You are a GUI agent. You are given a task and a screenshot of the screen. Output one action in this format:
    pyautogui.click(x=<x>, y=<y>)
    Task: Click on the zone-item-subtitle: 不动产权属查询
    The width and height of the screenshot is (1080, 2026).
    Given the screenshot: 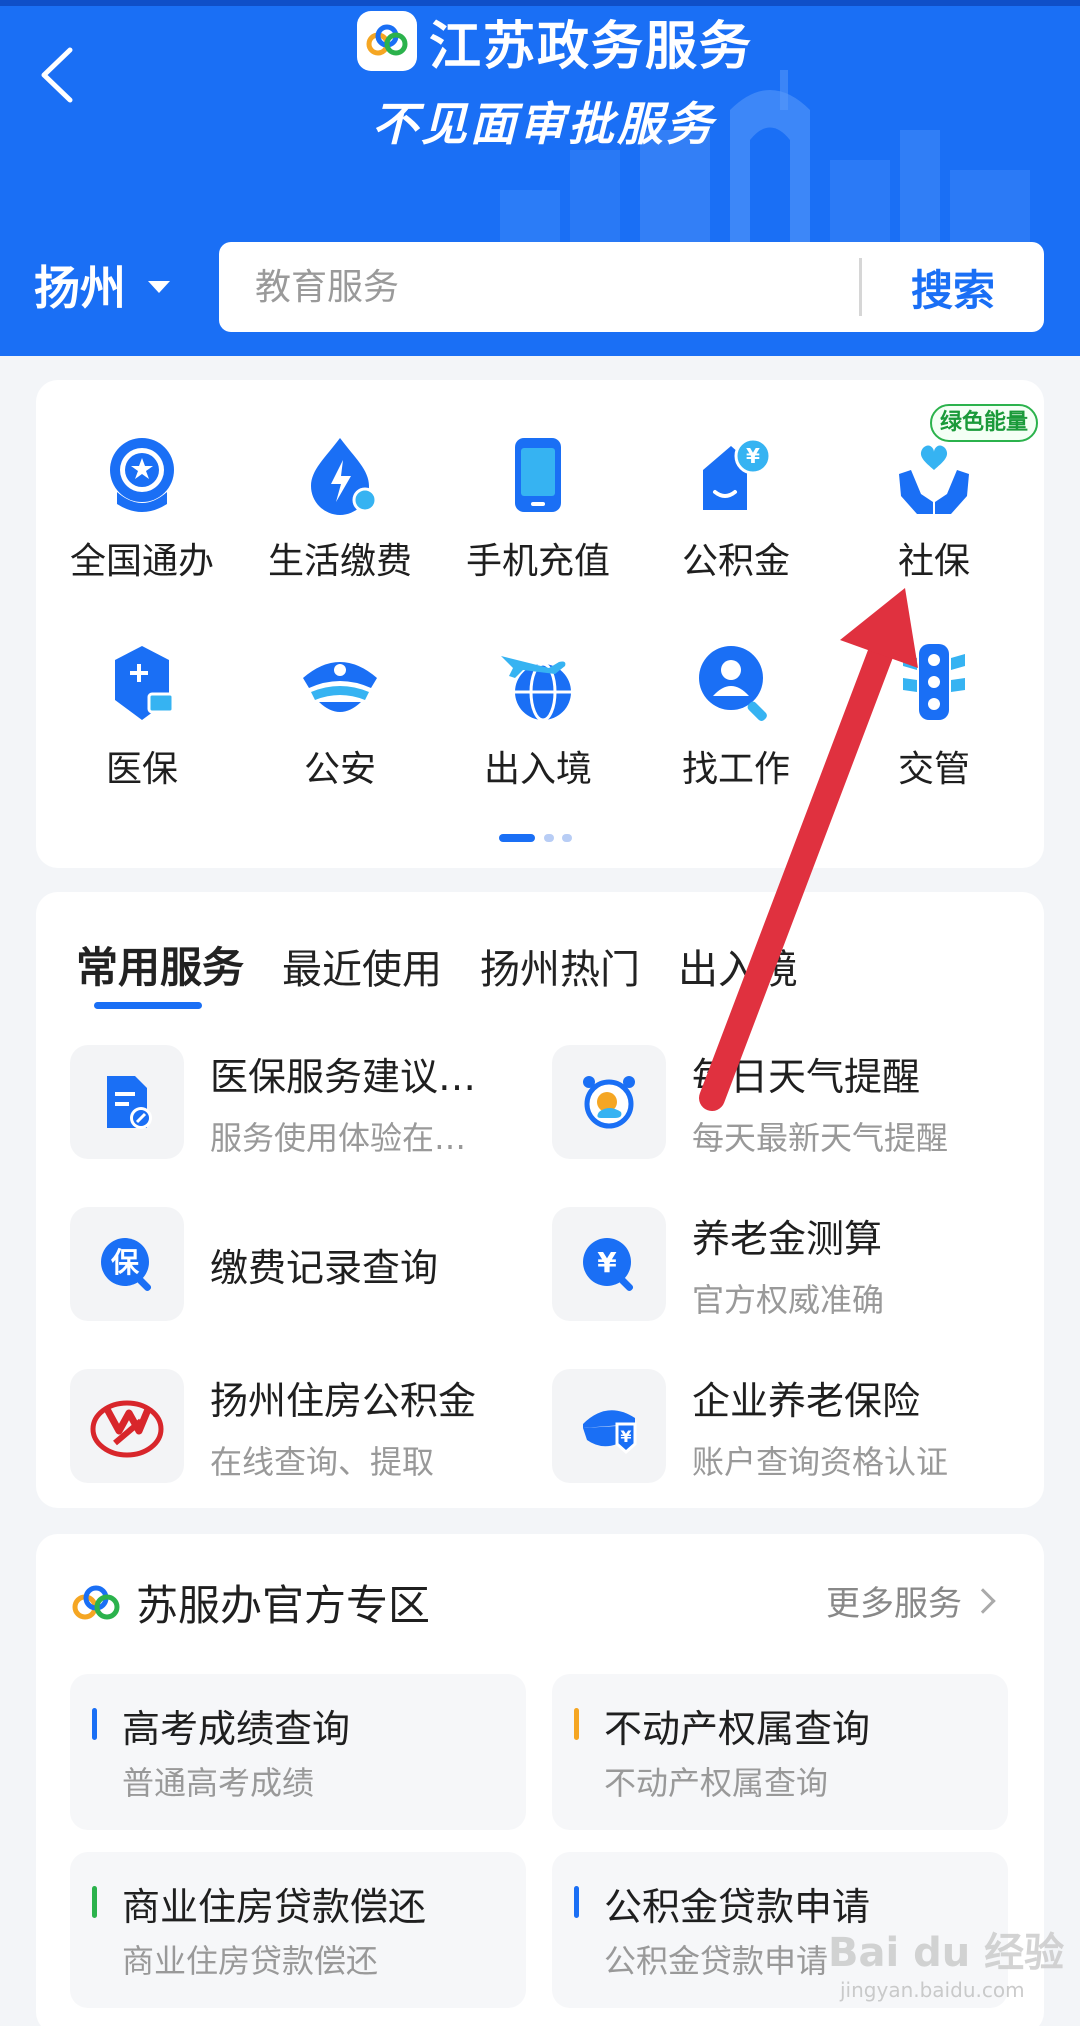 What is the action you would take?
    pyautogui.click(x=716, y=1783)
    